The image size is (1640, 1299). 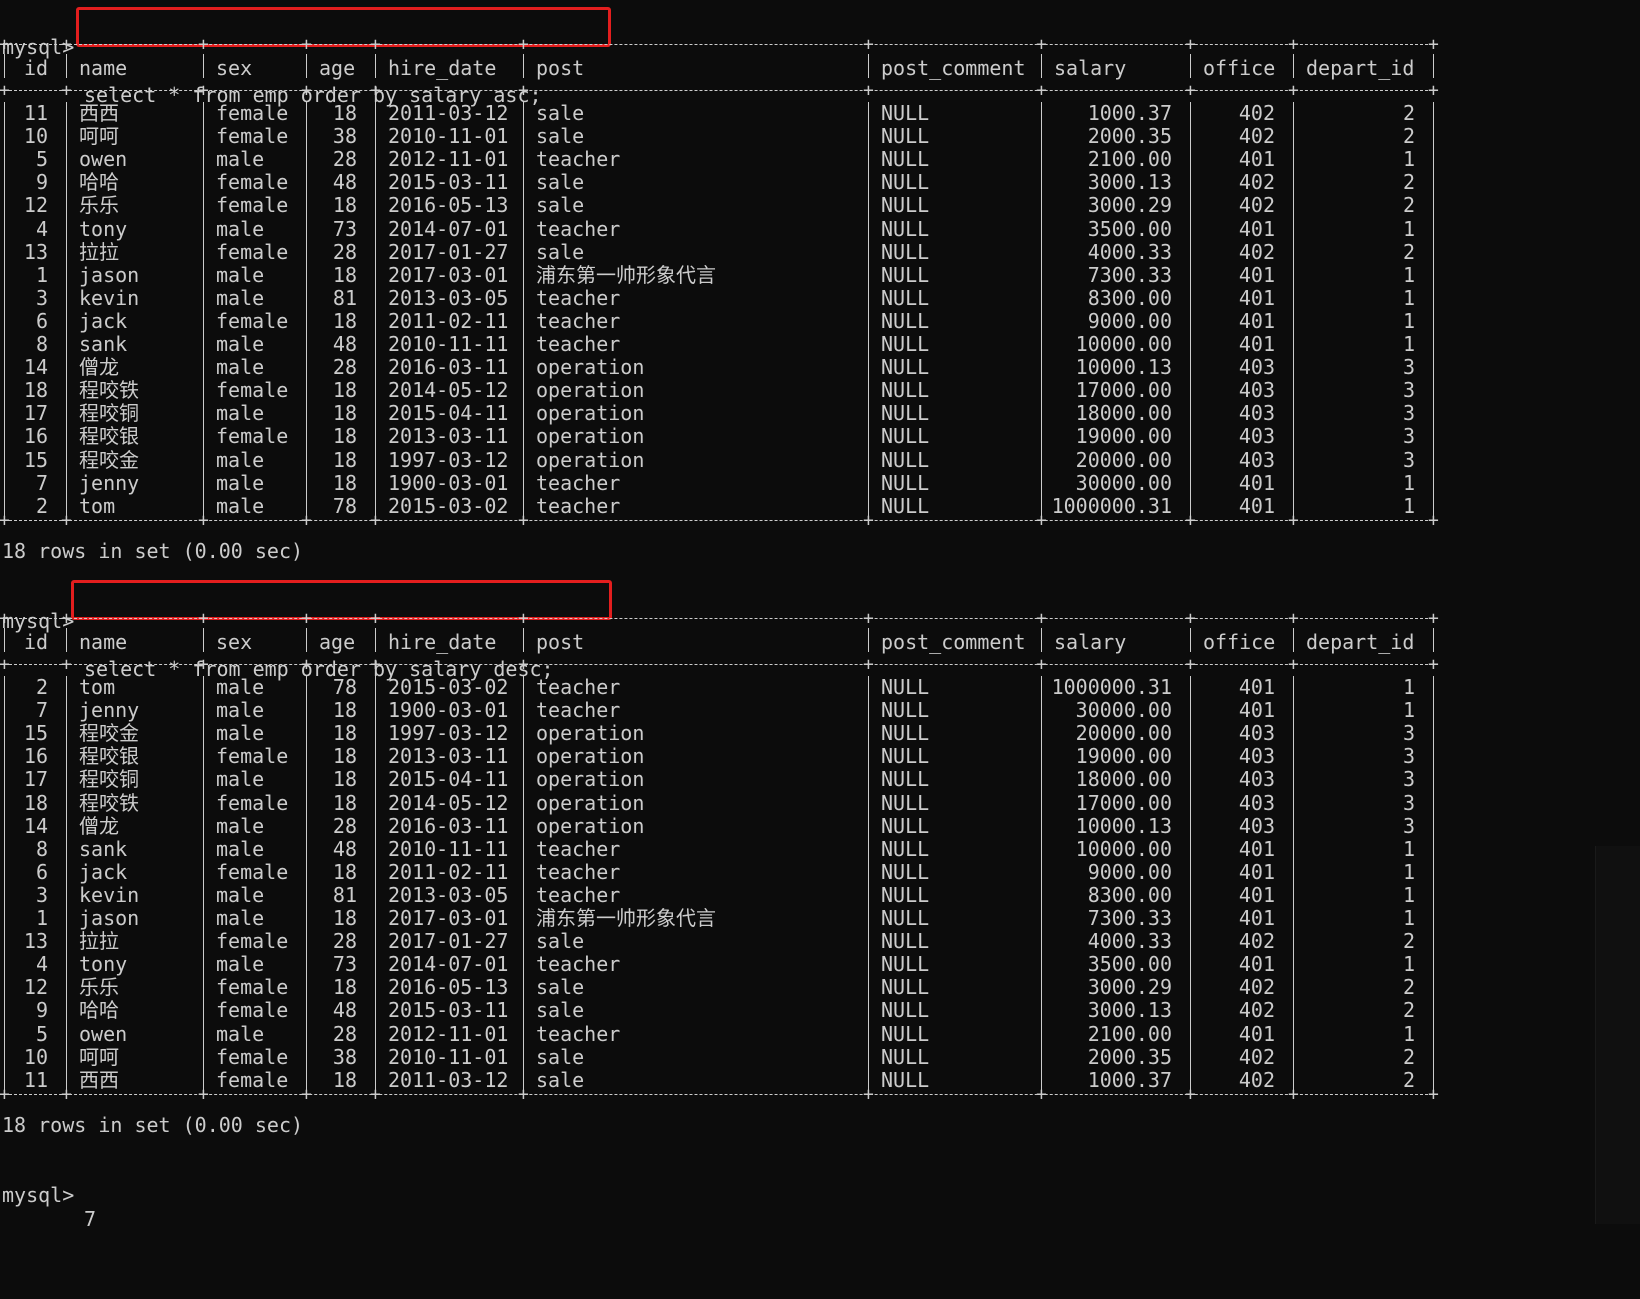 I want to click on table-cell-salary: 17000.00, so click(x=1123, y=390).